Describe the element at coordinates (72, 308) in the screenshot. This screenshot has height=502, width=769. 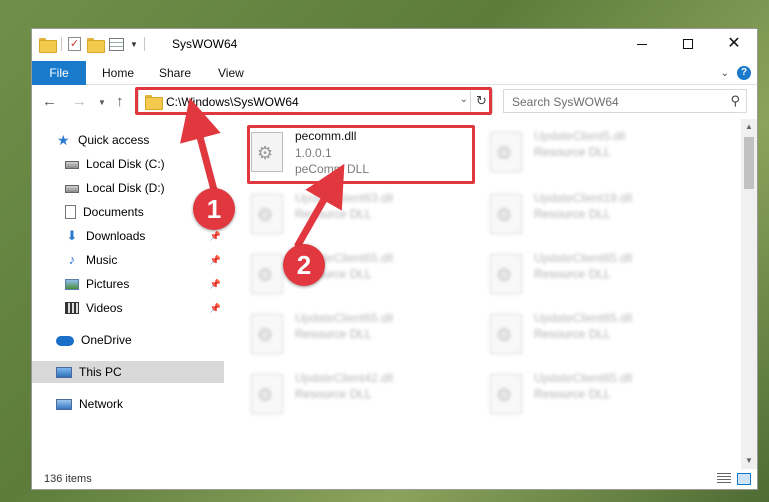
I see `videos-icon` at that location.